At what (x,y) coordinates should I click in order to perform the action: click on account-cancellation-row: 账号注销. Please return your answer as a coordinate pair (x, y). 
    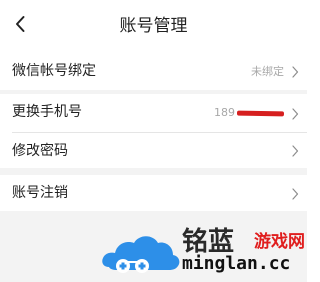
    Looking at the image, I should click on (153, 193).